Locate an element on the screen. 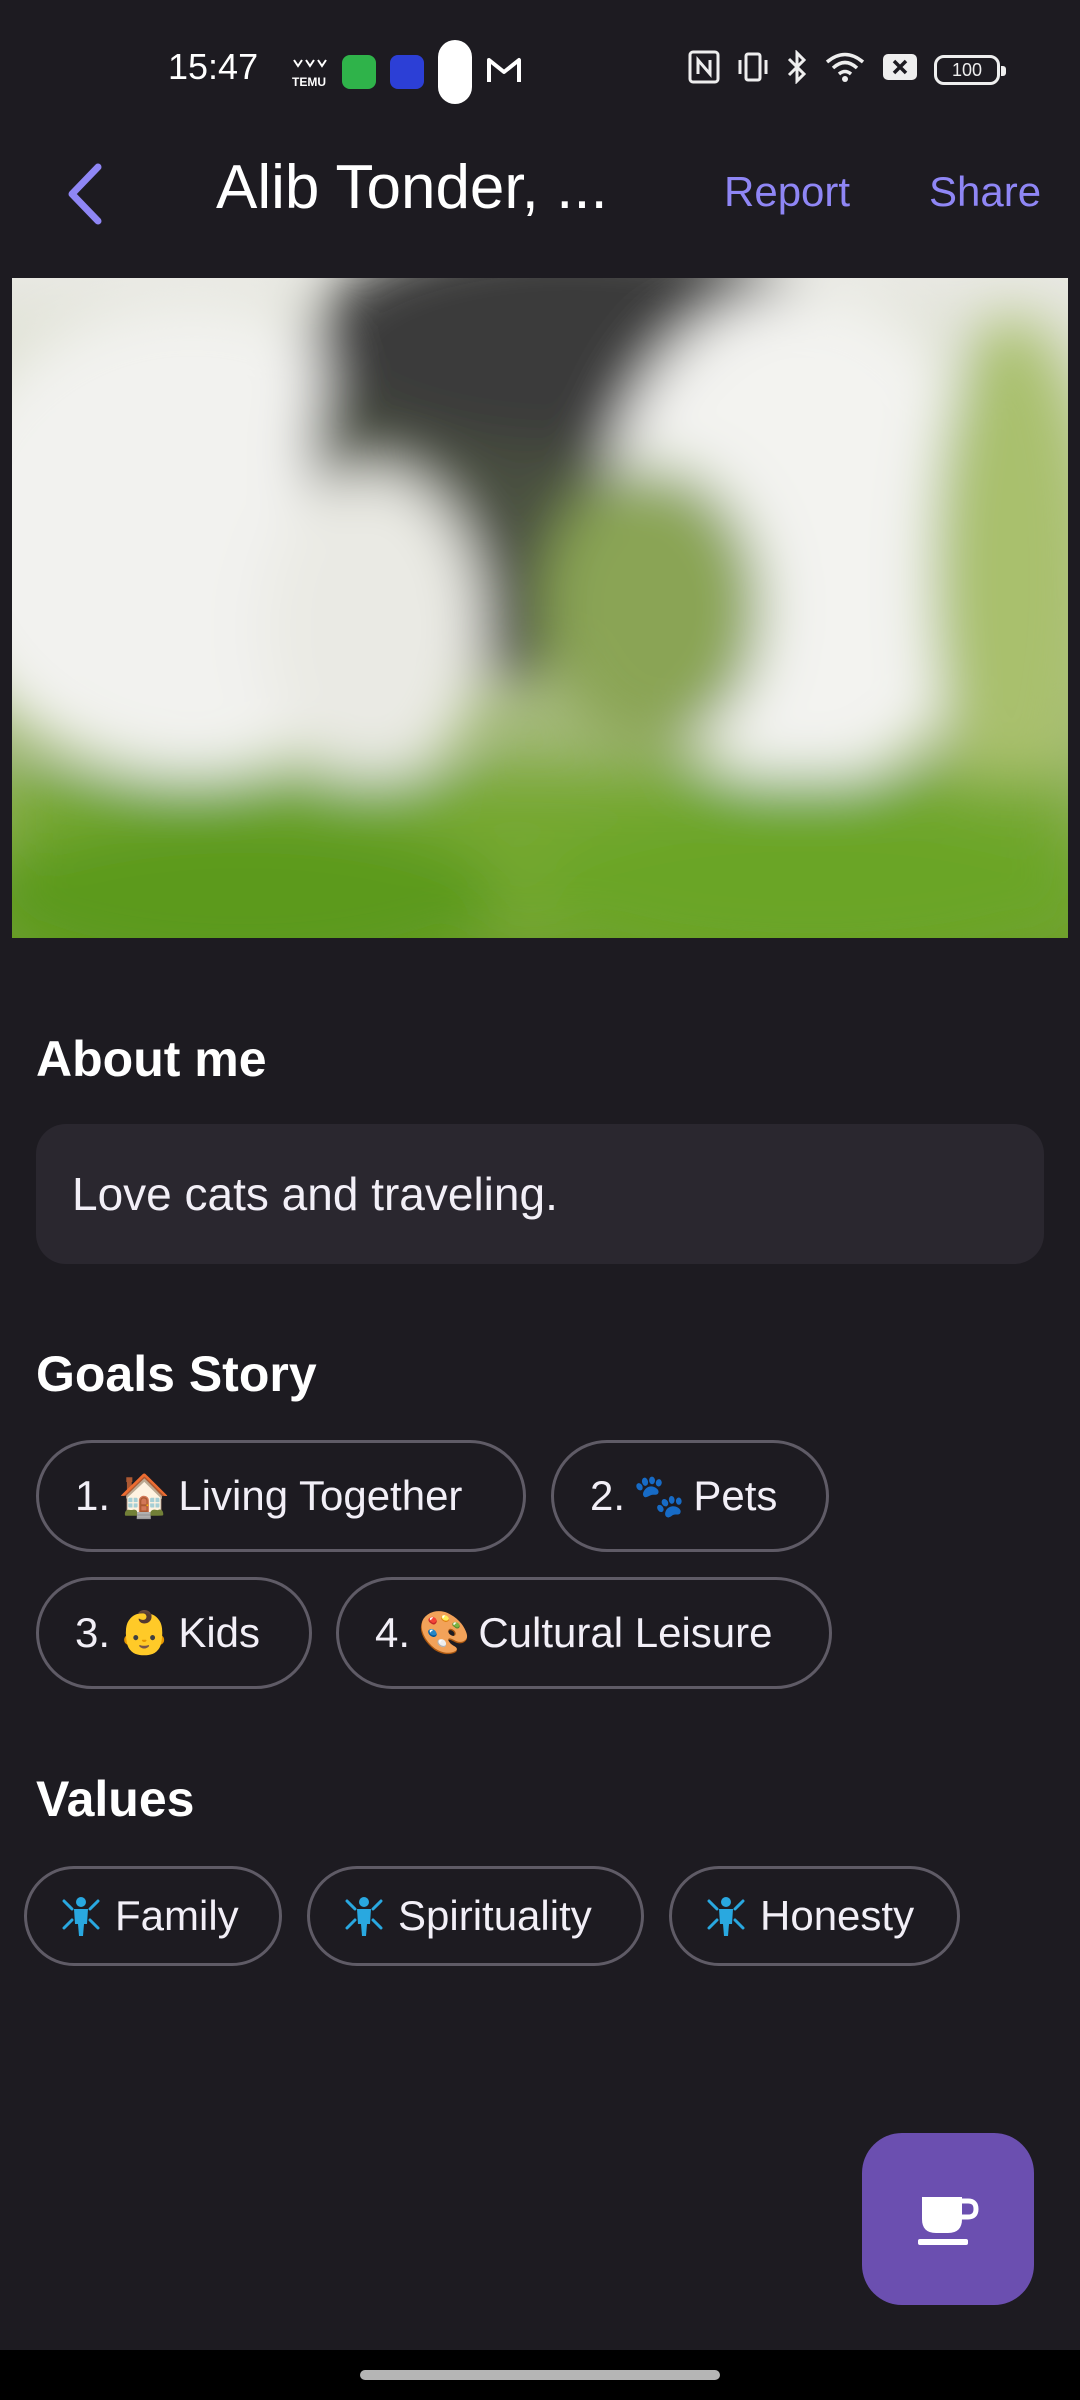 The height and width of the screenshot is (2400, 1080). goal-chip-living-together: 1. 🏠 Living Together is located at coordinates (281, 1496).